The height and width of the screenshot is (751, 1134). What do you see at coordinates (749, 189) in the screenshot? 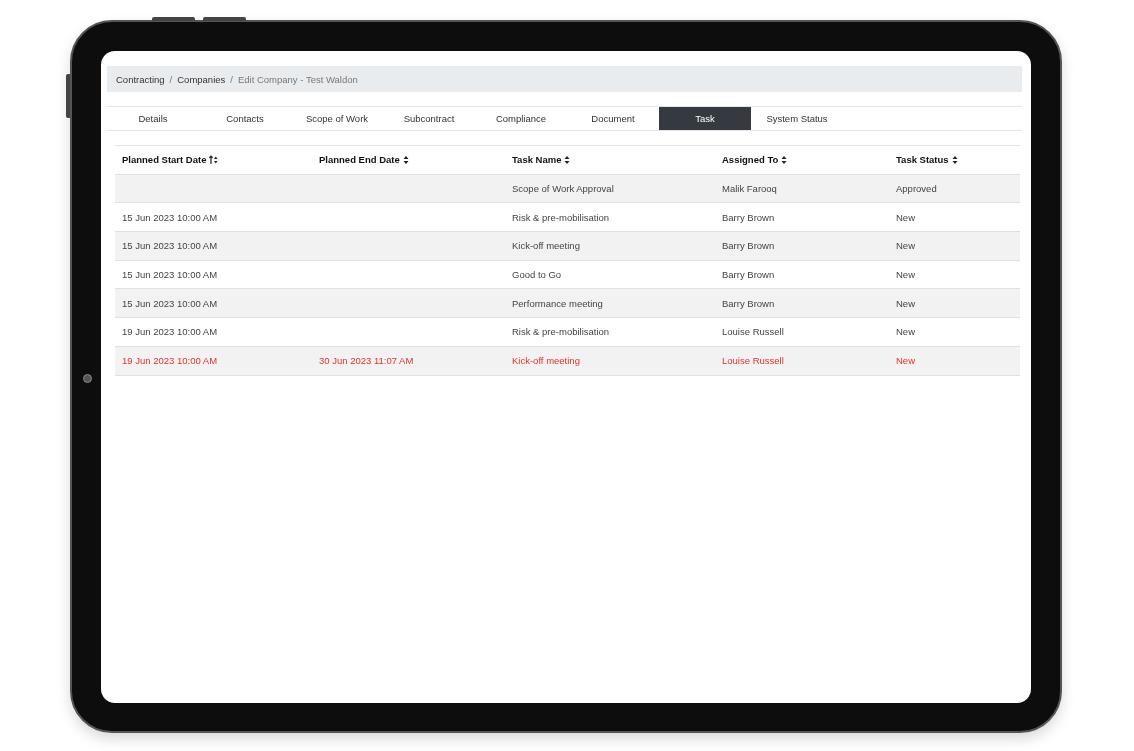
I see `table-cell: Malik Farooq` at bounding box center [749, 189].